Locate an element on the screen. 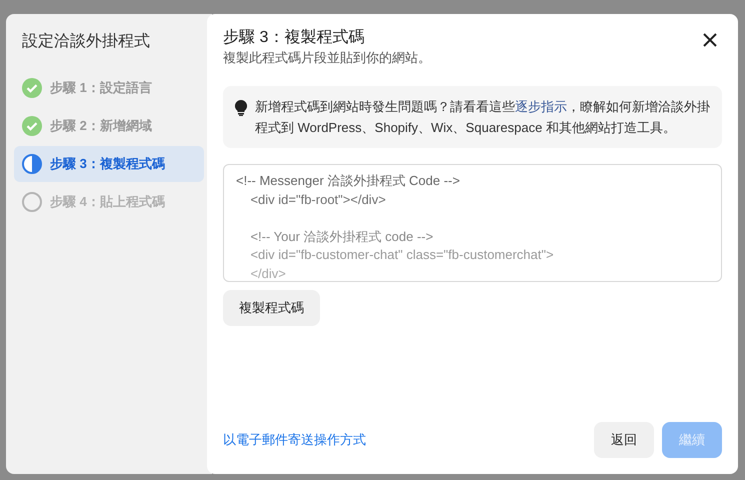  step-item: 步驟 3：複製程式碼 is located at coordinates (109, 164).